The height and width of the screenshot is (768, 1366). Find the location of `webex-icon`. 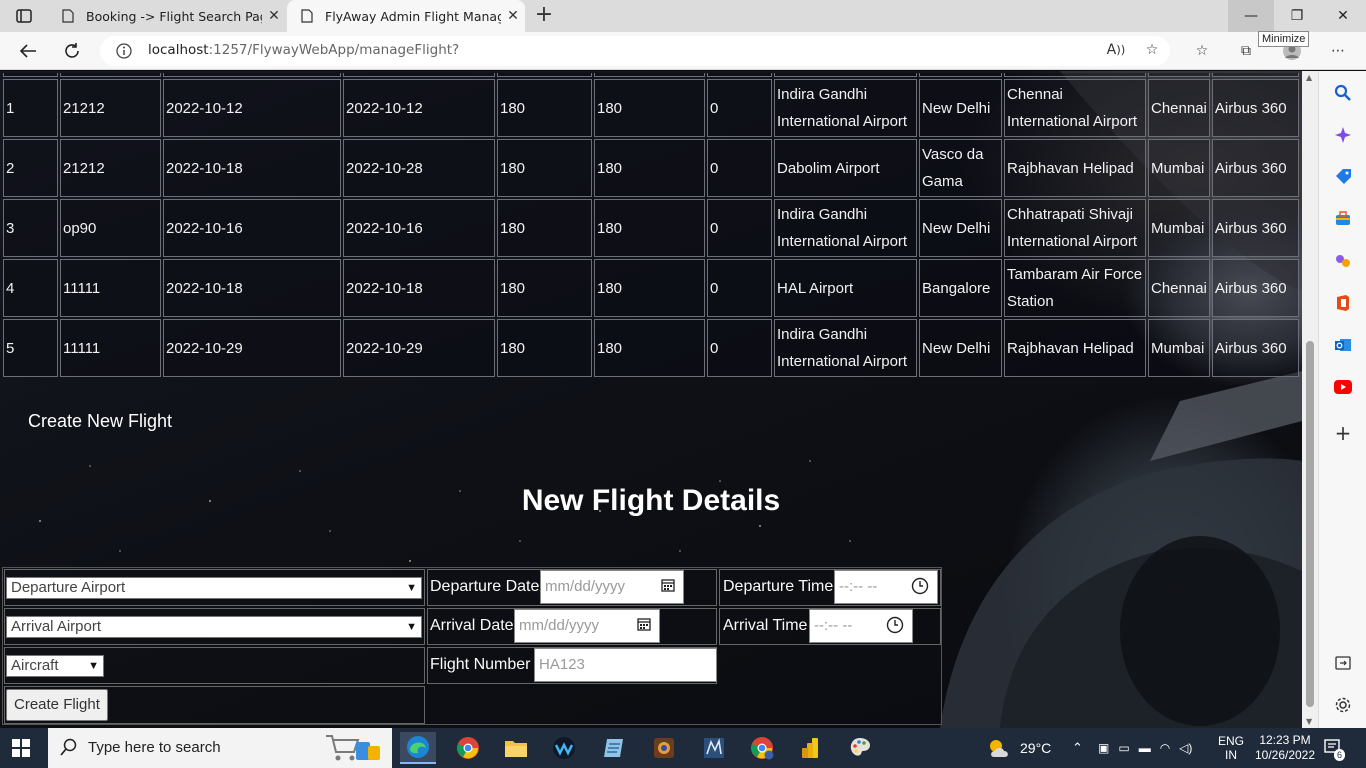

webex-icon is located at coordinates (564, 748).